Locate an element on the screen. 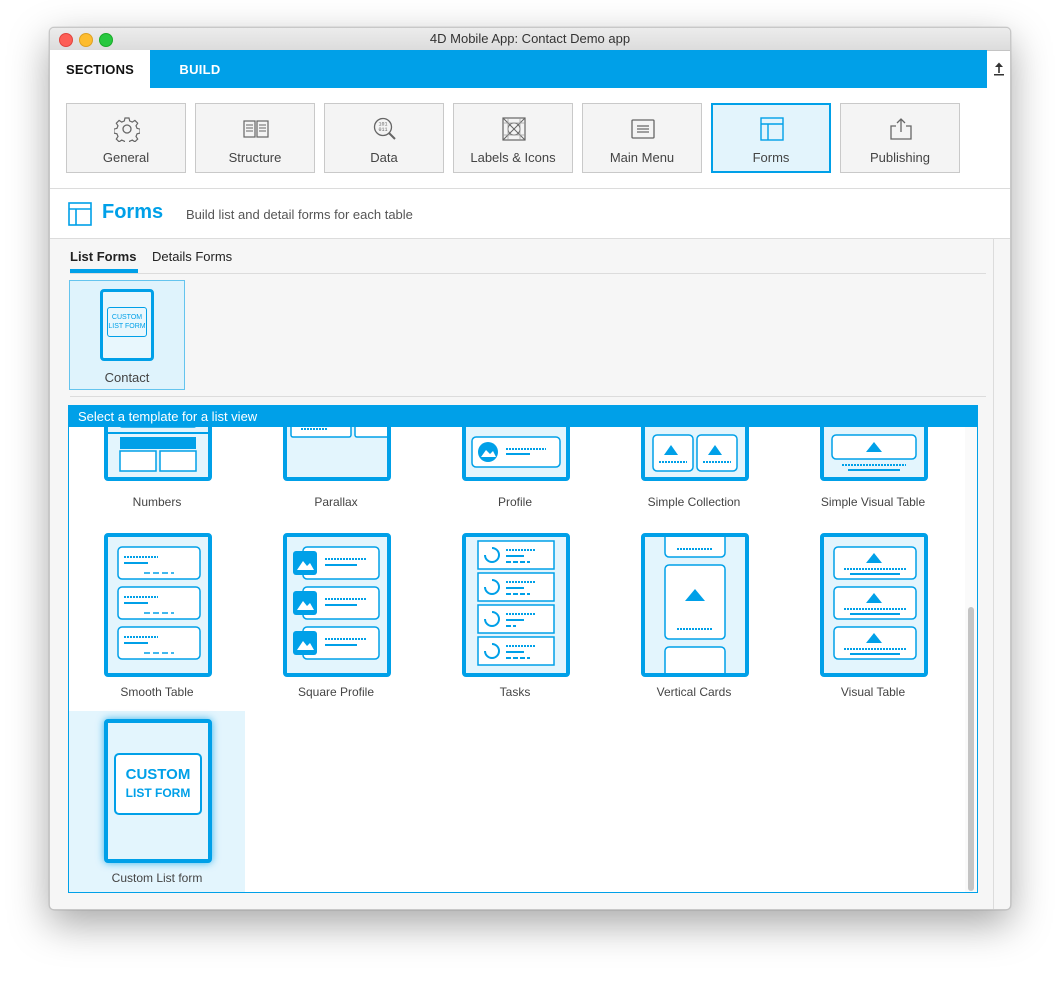  content-border is located at coordinates (993, 574).